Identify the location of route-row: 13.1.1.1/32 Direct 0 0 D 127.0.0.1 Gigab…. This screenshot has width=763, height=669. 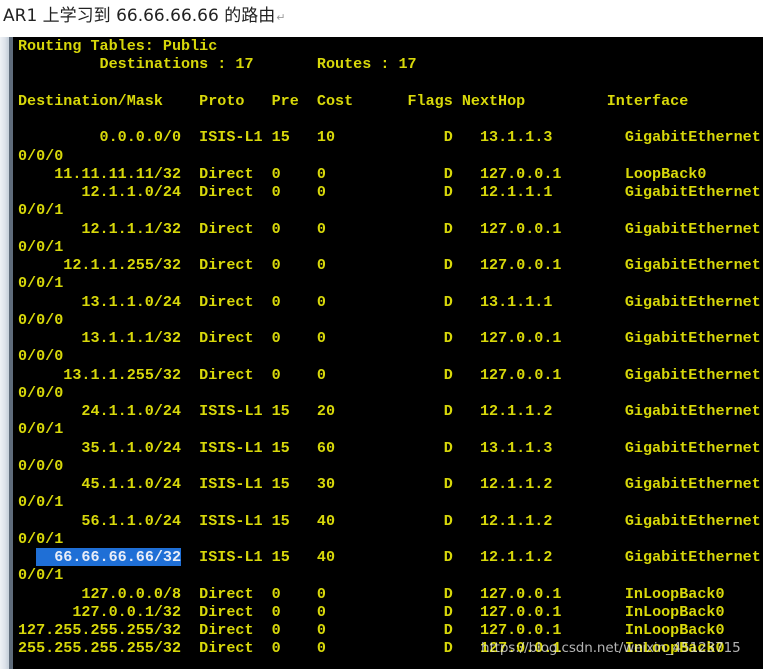
(389, 338).